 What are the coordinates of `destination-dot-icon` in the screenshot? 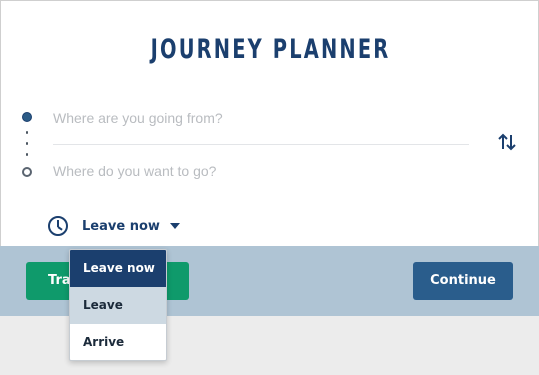 It's located at (27, 172).